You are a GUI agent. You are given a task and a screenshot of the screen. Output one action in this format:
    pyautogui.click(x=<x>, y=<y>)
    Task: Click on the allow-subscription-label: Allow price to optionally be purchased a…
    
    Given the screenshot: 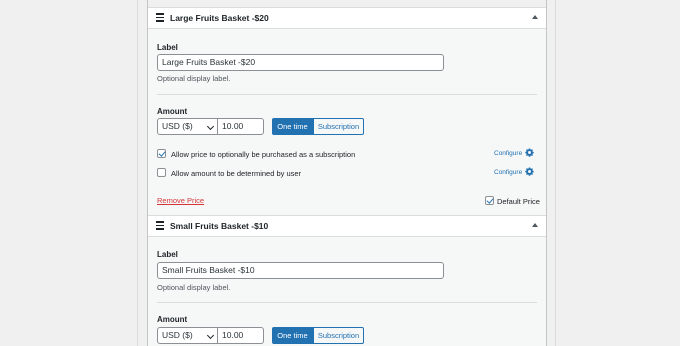 What is the action you would take?
    pyautogui.click(x=263, y=154)
    